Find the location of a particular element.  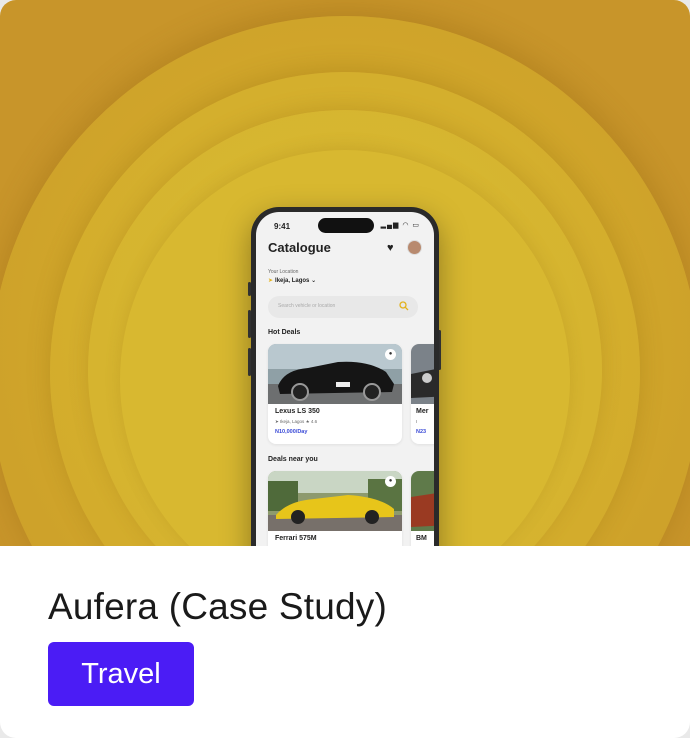

car-location: I is located at coordinates (417, 421).